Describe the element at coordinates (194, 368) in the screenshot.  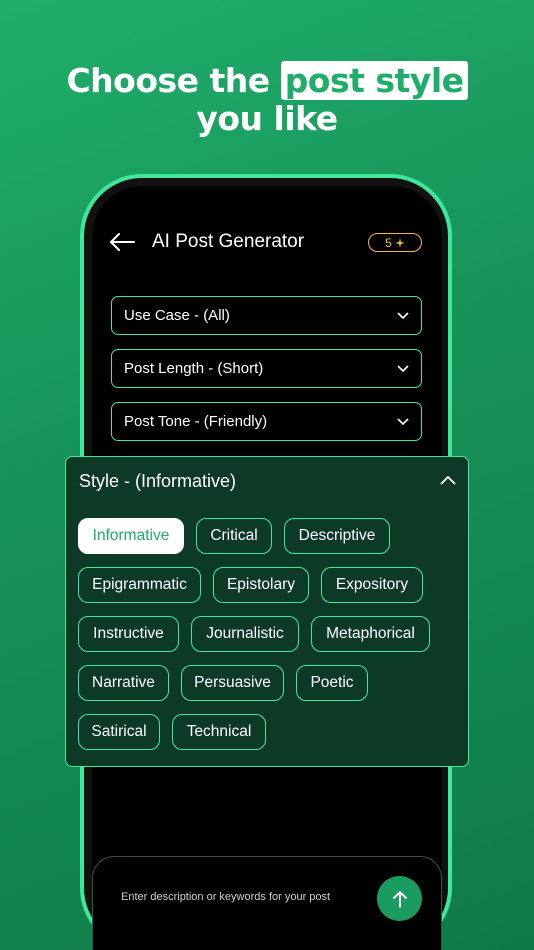
I see `post-length-label: Post Length - (Short)` at that location.